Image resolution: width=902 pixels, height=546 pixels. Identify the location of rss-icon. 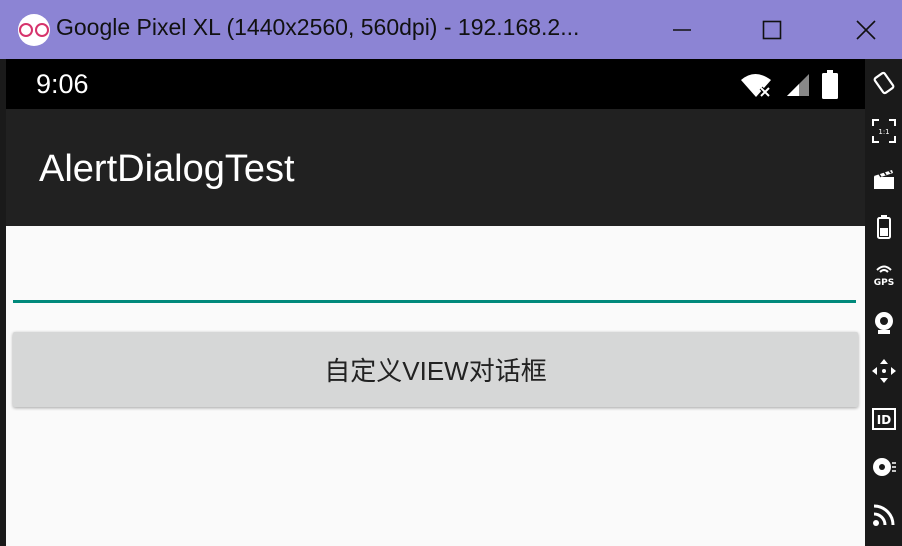
(884, 515).